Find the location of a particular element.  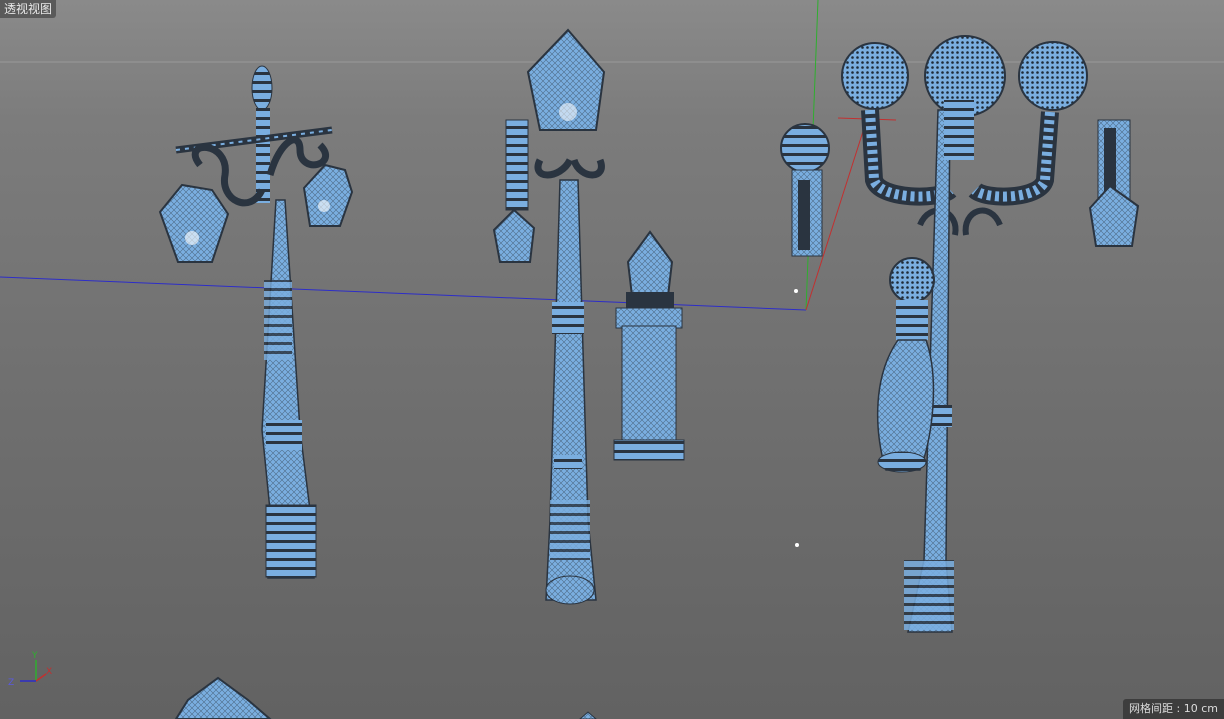

lamp-post-single-lantern is located at coordinates (549, 316).